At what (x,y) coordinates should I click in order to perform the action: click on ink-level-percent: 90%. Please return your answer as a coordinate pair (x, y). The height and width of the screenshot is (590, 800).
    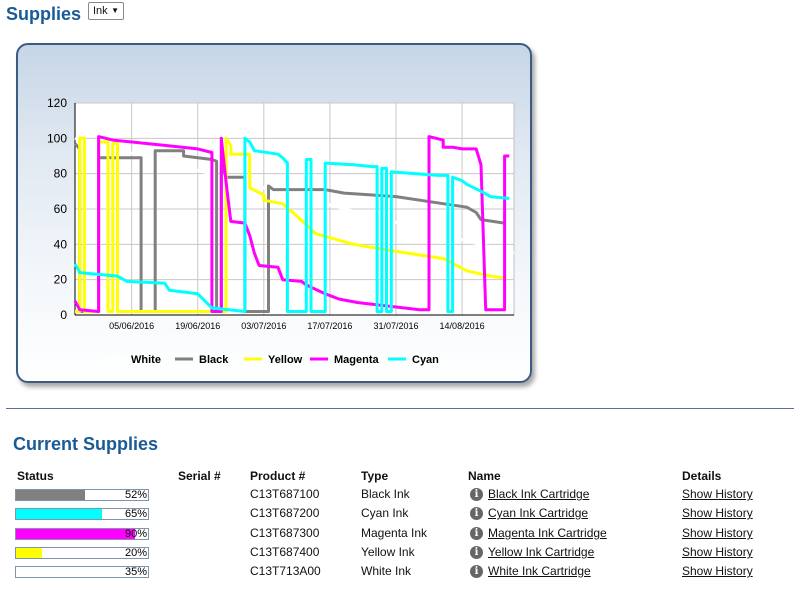
    Looking at the image, I should click on (135, 534).